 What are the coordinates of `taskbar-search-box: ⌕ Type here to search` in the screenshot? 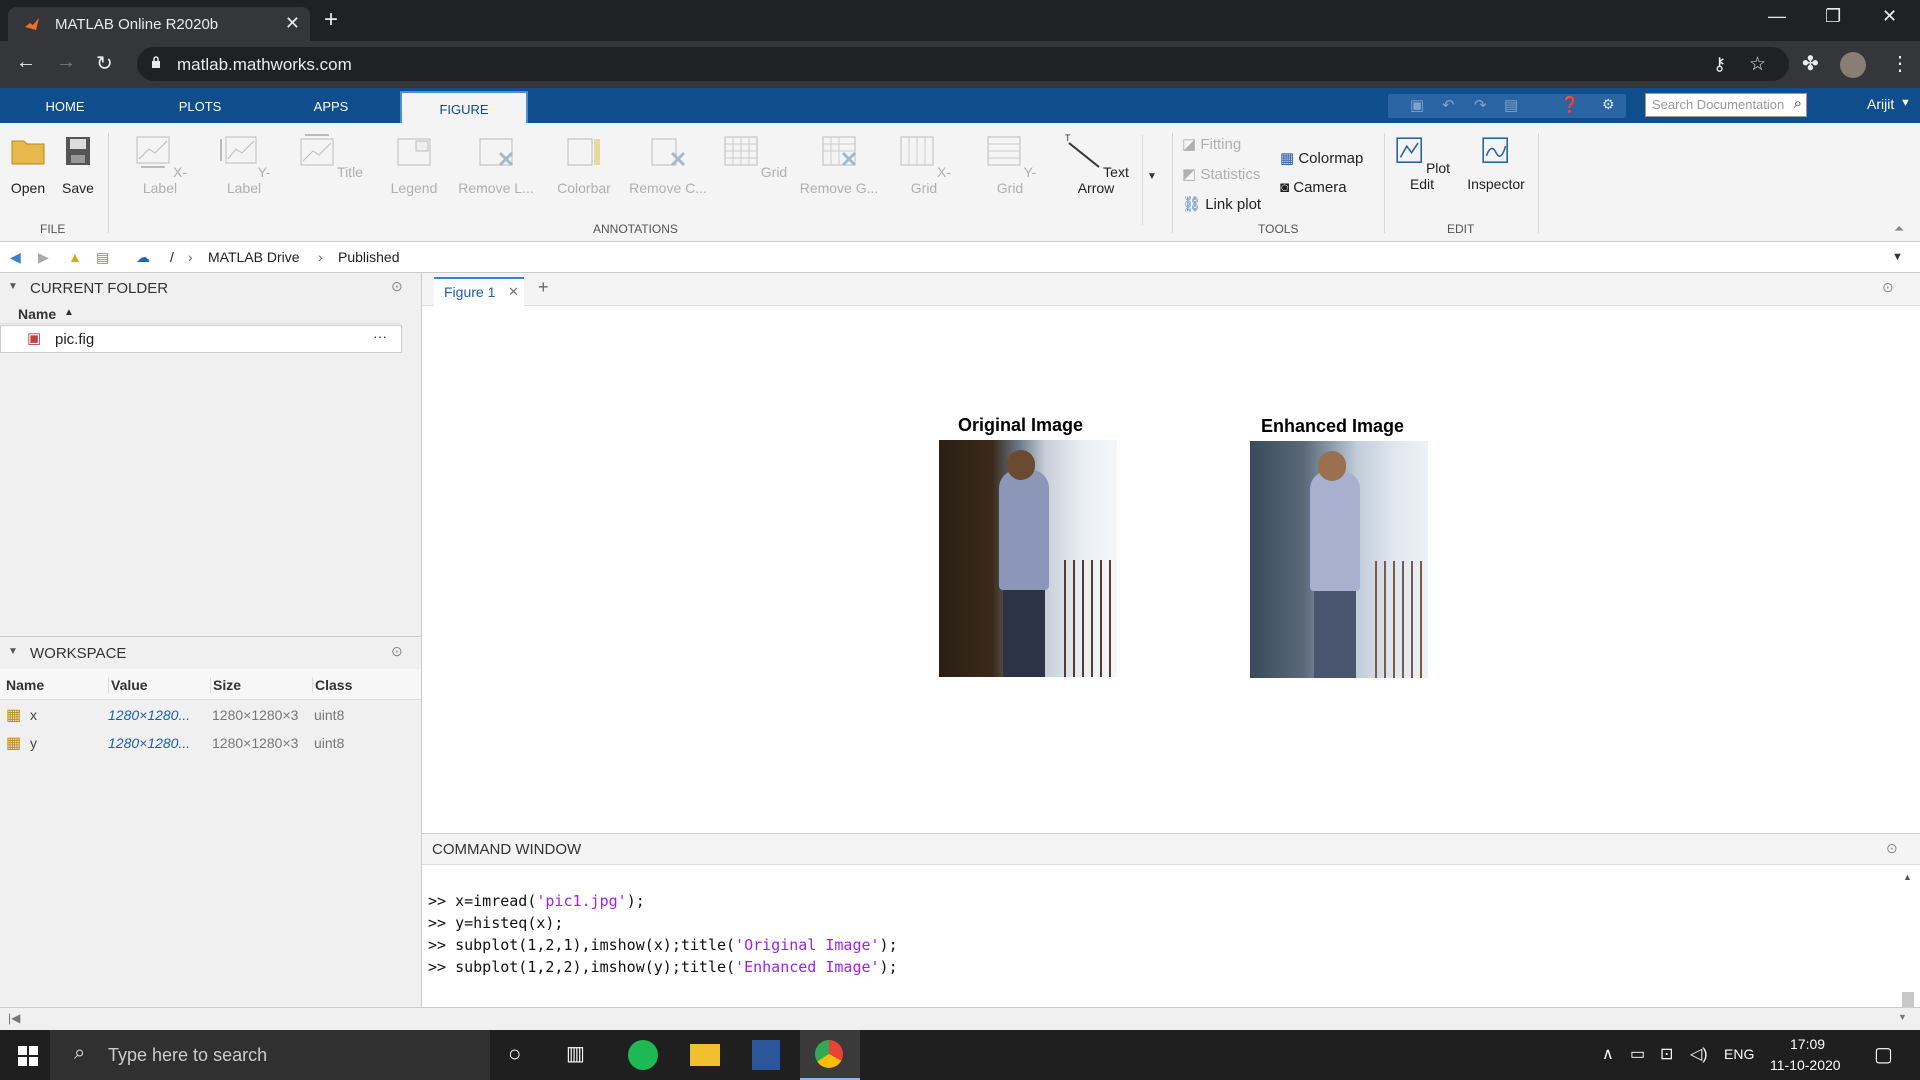 It's located at (270, 1055).